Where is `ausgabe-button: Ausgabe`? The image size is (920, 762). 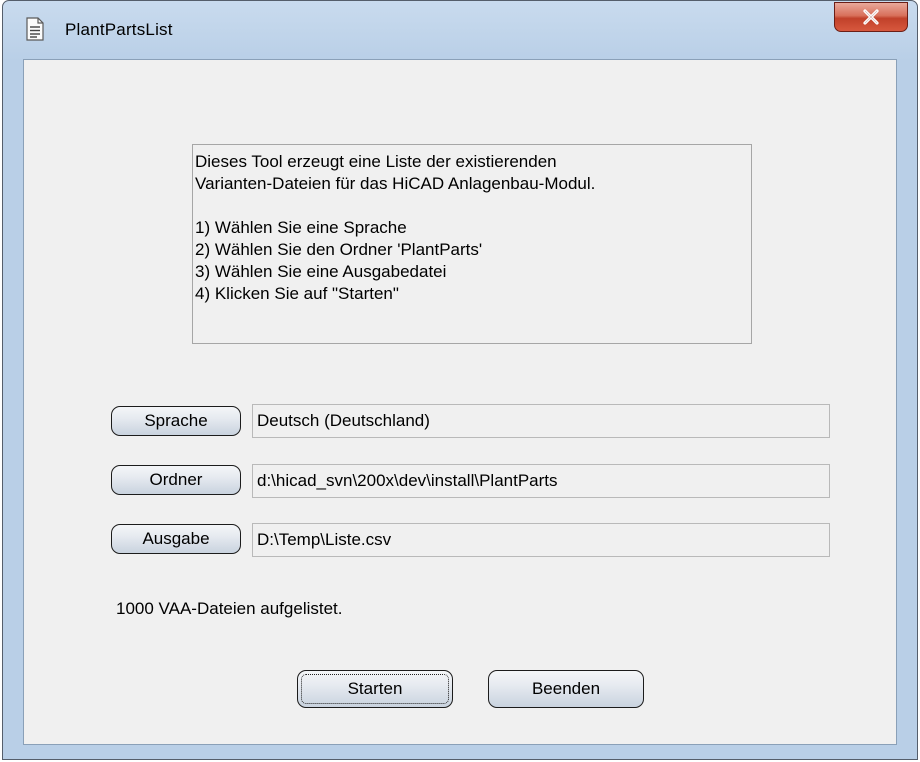
ausgabe-button: Ausgabe is located at coordinates (176, 539).